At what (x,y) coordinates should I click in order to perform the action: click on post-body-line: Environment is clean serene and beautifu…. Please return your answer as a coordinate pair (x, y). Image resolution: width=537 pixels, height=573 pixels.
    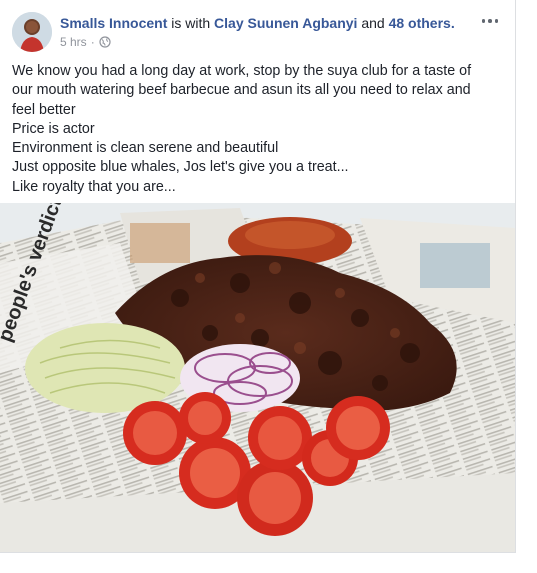
    Looking at the image, I should click on (145, 148).